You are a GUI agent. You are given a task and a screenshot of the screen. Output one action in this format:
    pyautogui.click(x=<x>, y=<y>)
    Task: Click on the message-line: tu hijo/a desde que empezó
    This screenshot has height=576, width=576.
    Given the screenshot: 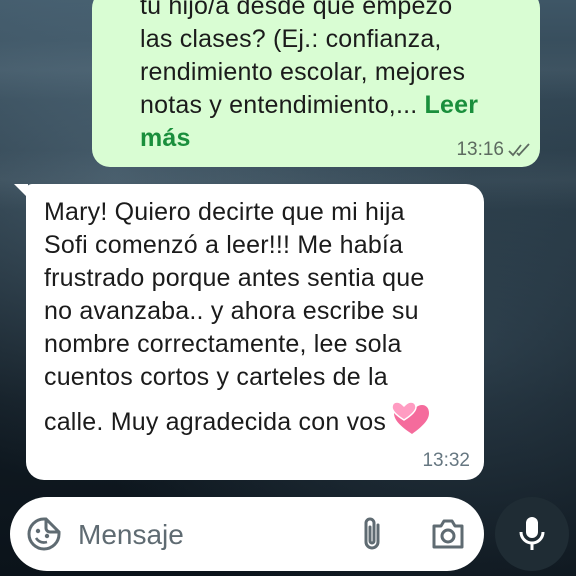 What is the action you would take?
    pyautogui.click(x=296, y=10)
    